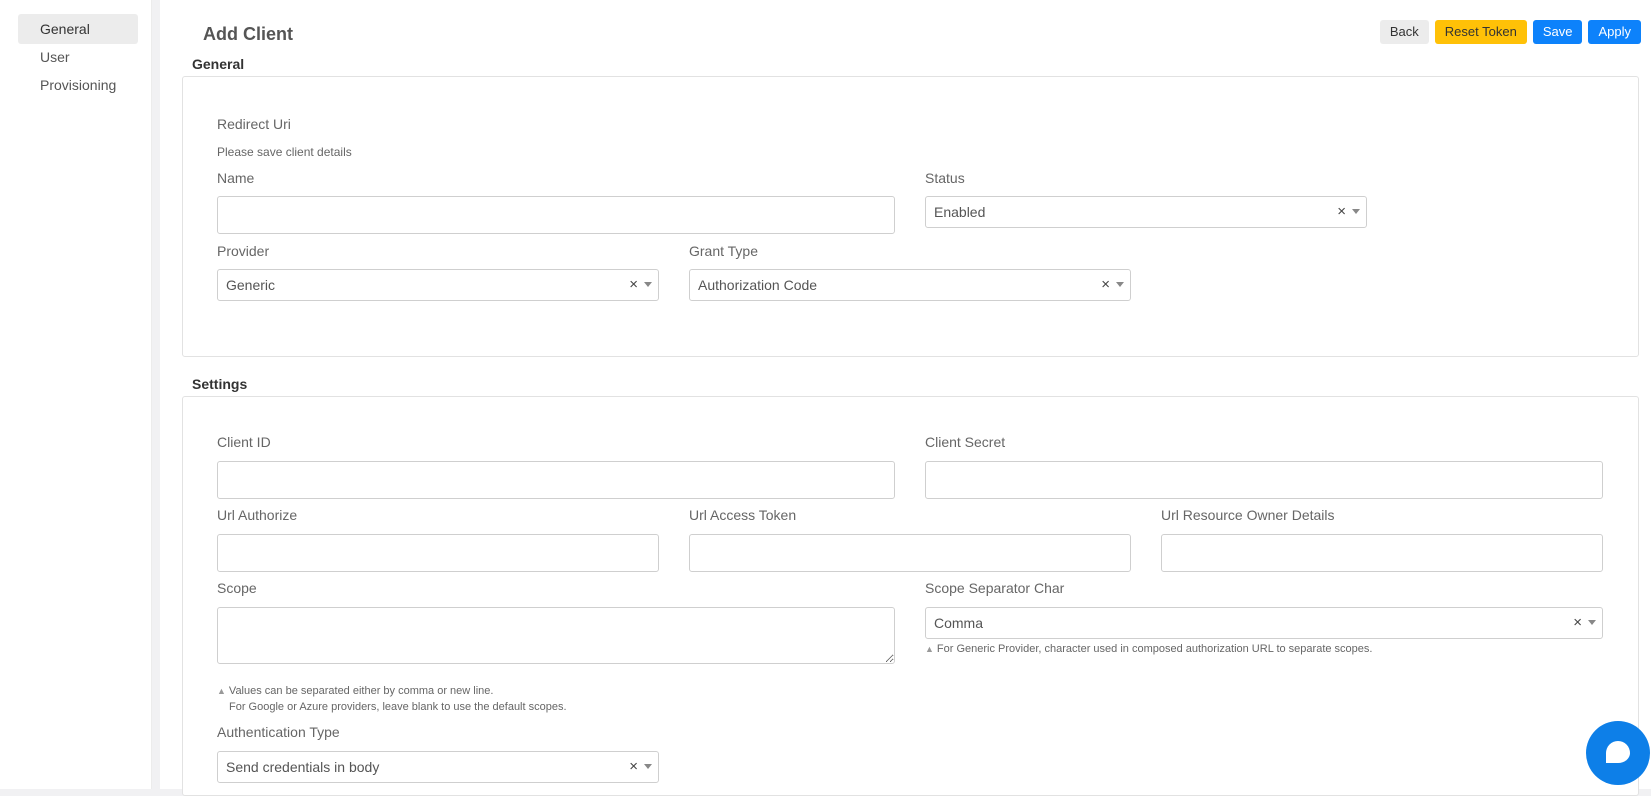 This screenshot has height=796, width=1651. What do you see at coordinates (248, 34) in the screenshot?
I see `page-title: Add Client` at bounding box center [248, 34].